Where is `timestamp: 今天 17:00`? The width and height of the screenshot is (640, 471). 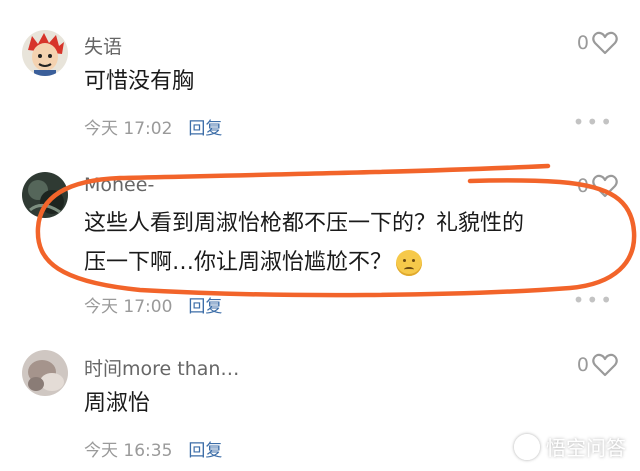 timestamp: 今天 17:00 is located at coordinates (128, 307).